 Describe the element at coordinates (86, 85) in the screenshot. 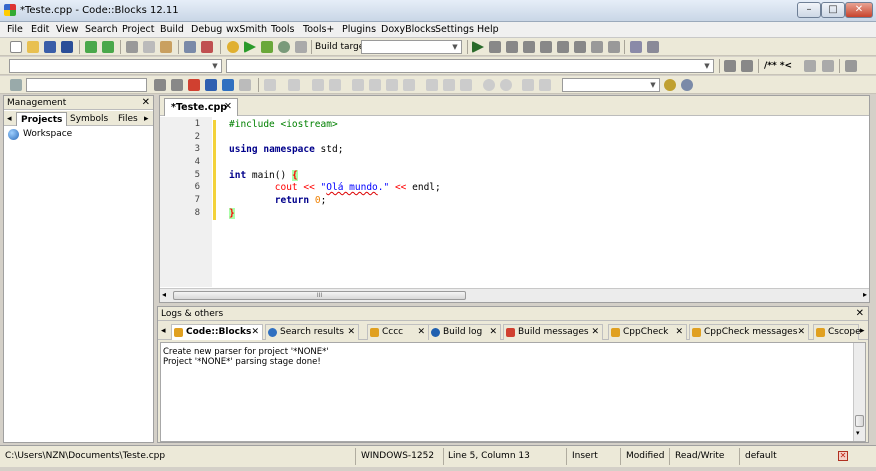

I see `search-input` at that location.